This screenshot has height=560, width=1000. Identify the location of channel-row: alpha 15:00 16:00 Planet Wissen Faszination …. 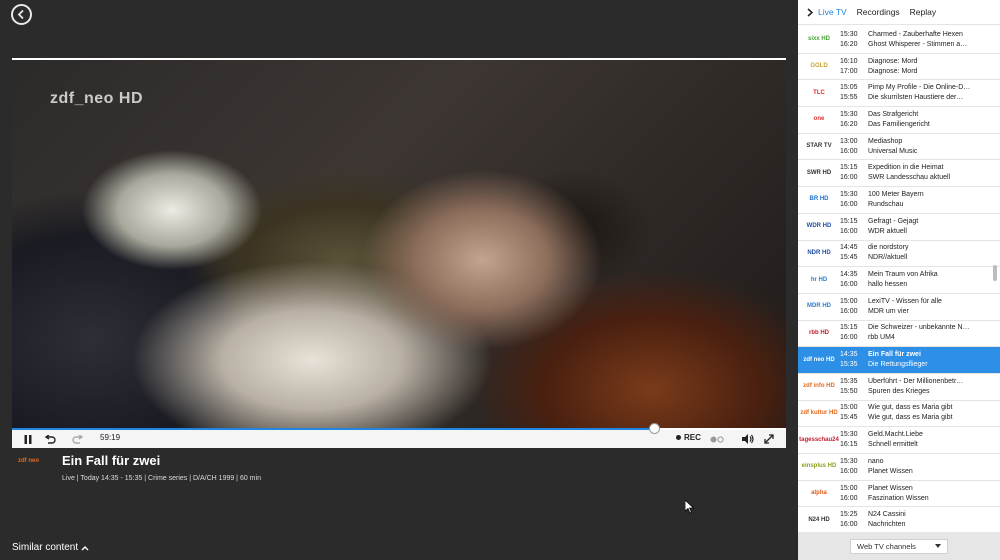
(899, 494).